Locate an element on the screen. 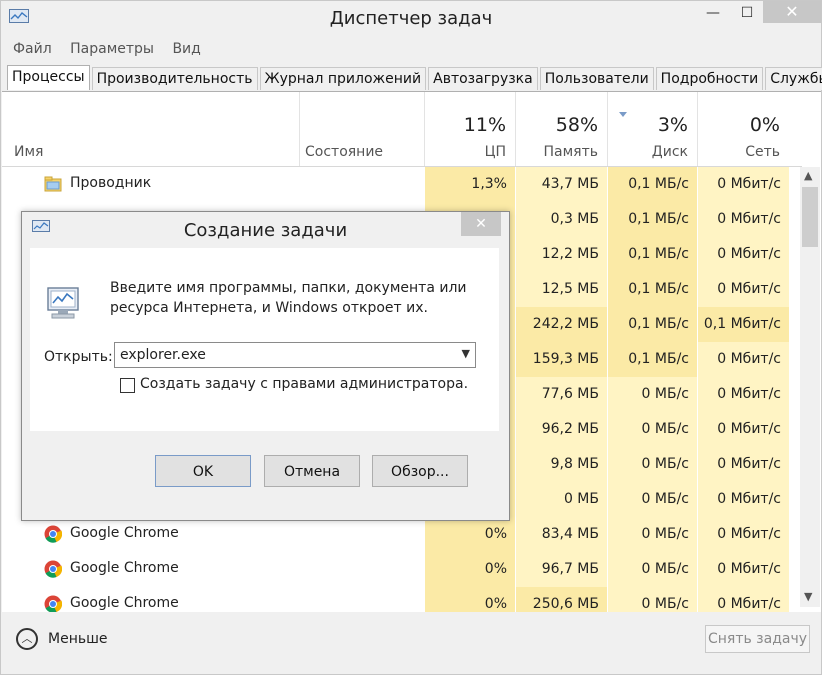 This screenshot has width=822, height=675. scroll-thumb is located at coordinates (810, 217).